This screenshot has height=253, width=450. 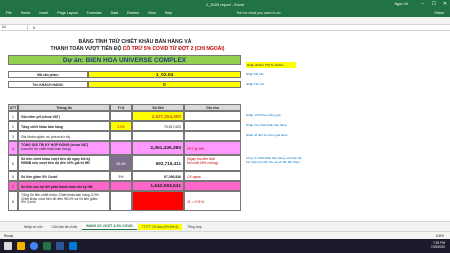 What do you see at coordinates (33, 227) in the screenshot?
I see `tab-input: Nhập số vốn` at bounding box center [33, 227].